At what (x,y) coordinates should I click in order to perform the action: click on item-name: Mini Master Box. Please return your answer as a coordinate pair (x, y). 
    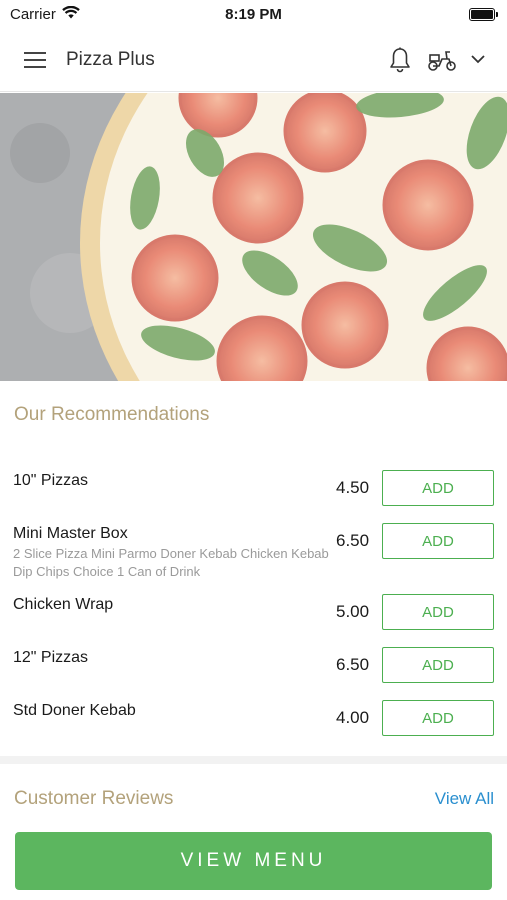
    Looking at the image, I should click on (70, 533).